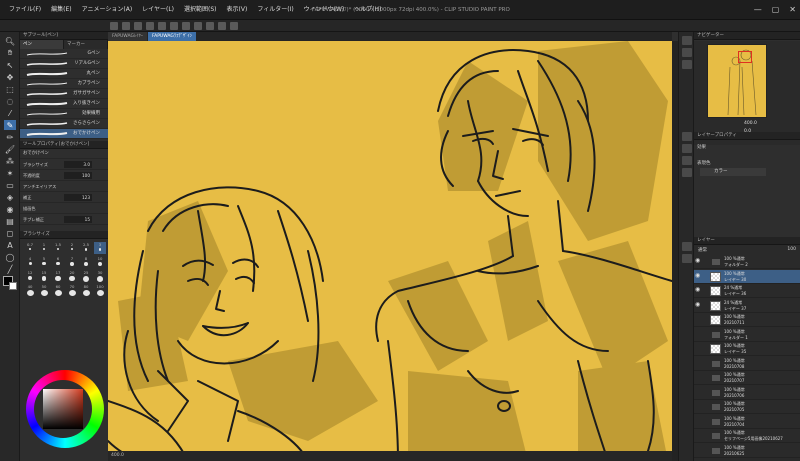 The image size is (800, 461). I want to click on brush-size-option: 15, so click(44, 276).